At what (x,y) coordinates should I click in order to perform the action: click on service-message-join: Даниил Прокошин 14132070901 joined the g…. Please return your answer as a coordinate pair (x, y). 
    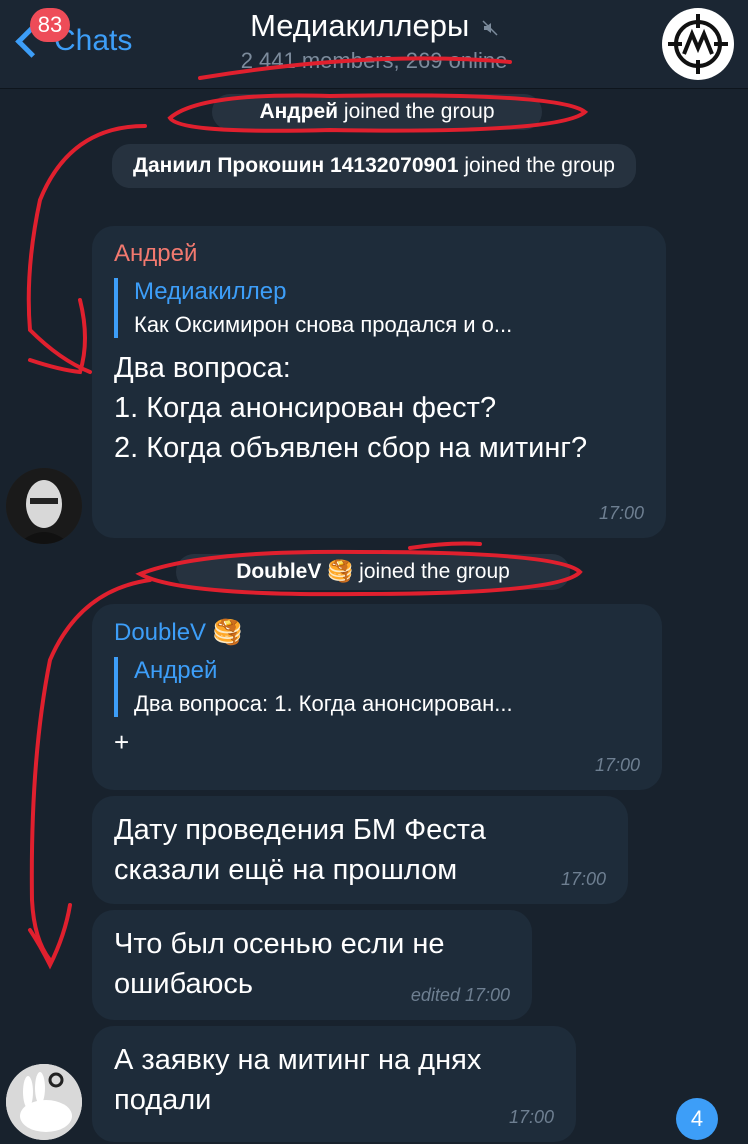
    Looking at the image, I should click on (374, 166).